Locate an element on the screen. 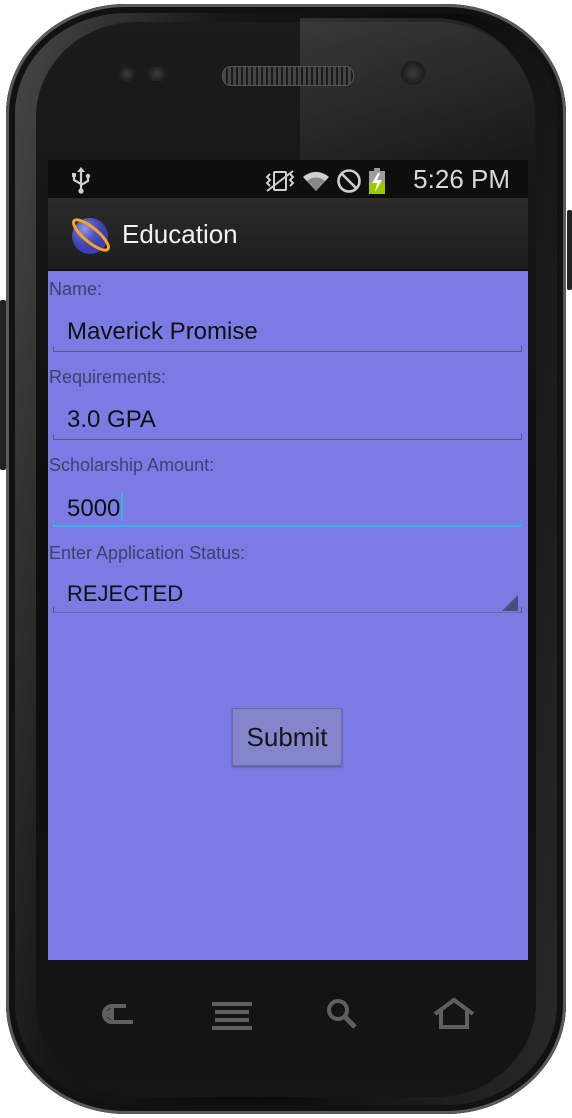 Image resolution: width=572 pixels, height=1118 pixels. back-icon is located at coordinates (119, 1016).